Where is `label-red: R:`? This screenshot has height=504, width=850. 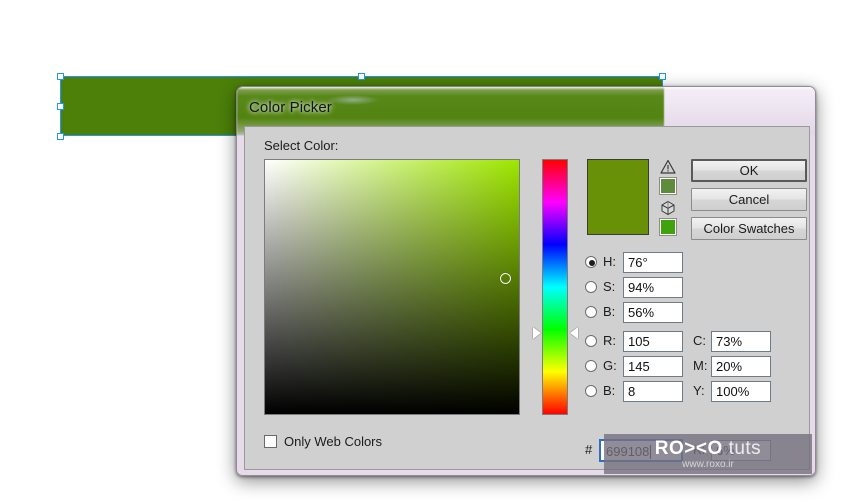 label-red: R: is located at coordinates (609, 340).